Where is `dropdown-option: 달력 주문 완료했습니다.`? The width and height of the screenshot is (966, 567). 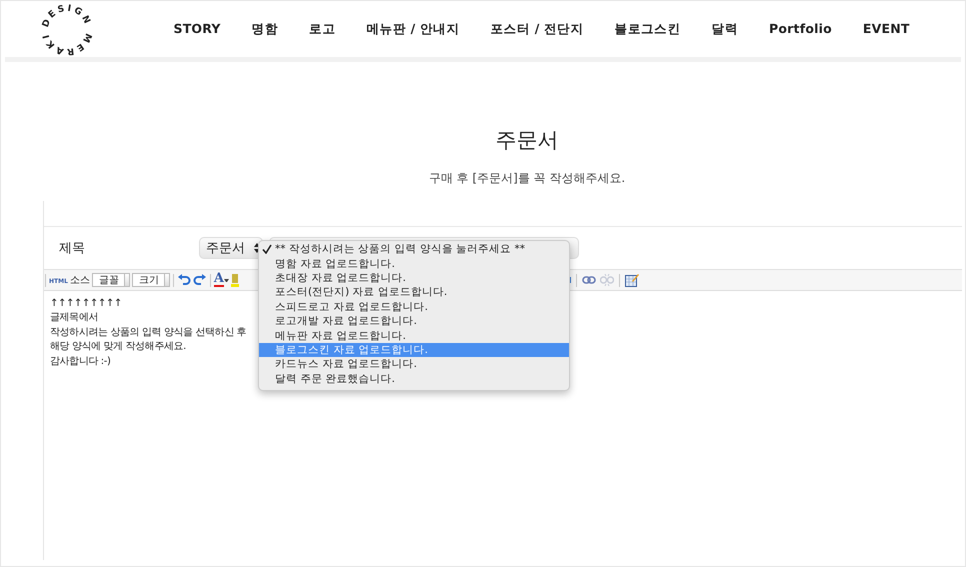 dropdown-option: 달력 주문 완료했습니다. is located at coordinates (414, 379).